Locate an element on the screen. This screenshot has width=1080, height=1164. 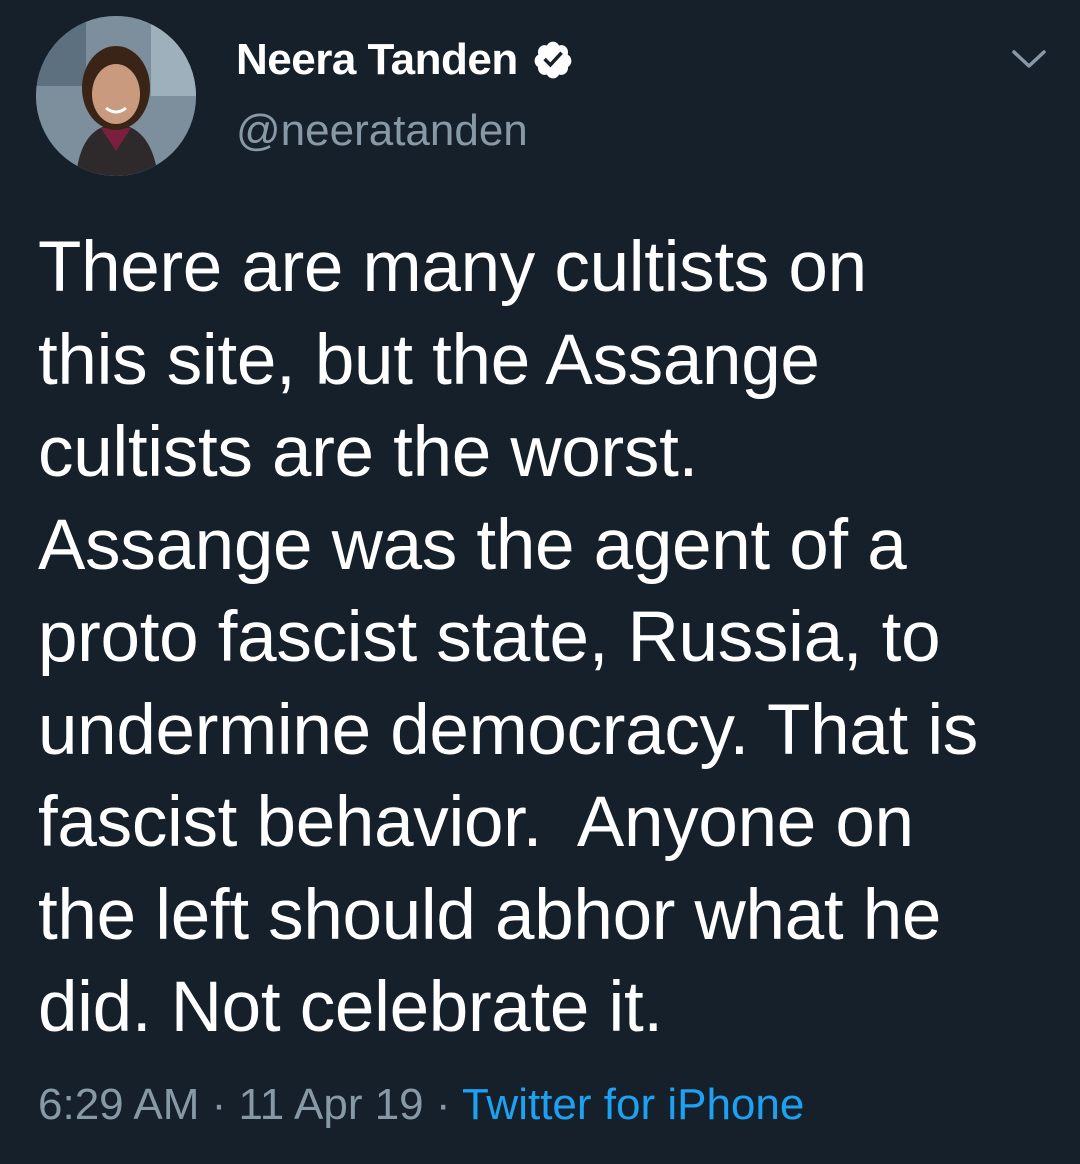
avatar is located at coordinates (116, 96).